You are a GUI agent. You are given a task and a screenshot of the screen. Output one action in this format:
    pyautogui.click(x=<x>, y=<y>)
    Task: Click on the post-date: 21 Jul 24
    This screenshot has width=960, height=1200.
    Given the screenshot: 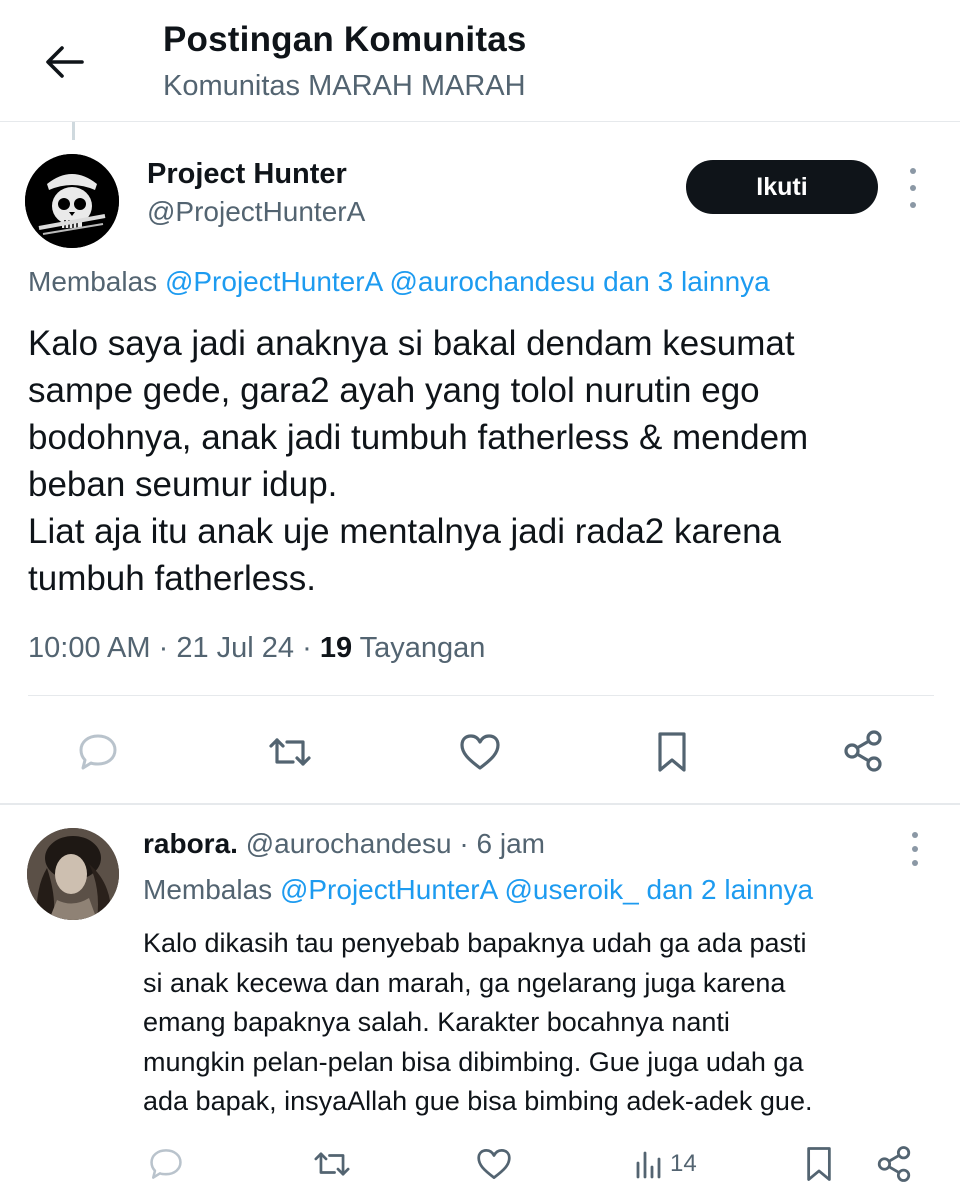 What is the action you would take?
    pyautogui.click(x=235, y=648)
    